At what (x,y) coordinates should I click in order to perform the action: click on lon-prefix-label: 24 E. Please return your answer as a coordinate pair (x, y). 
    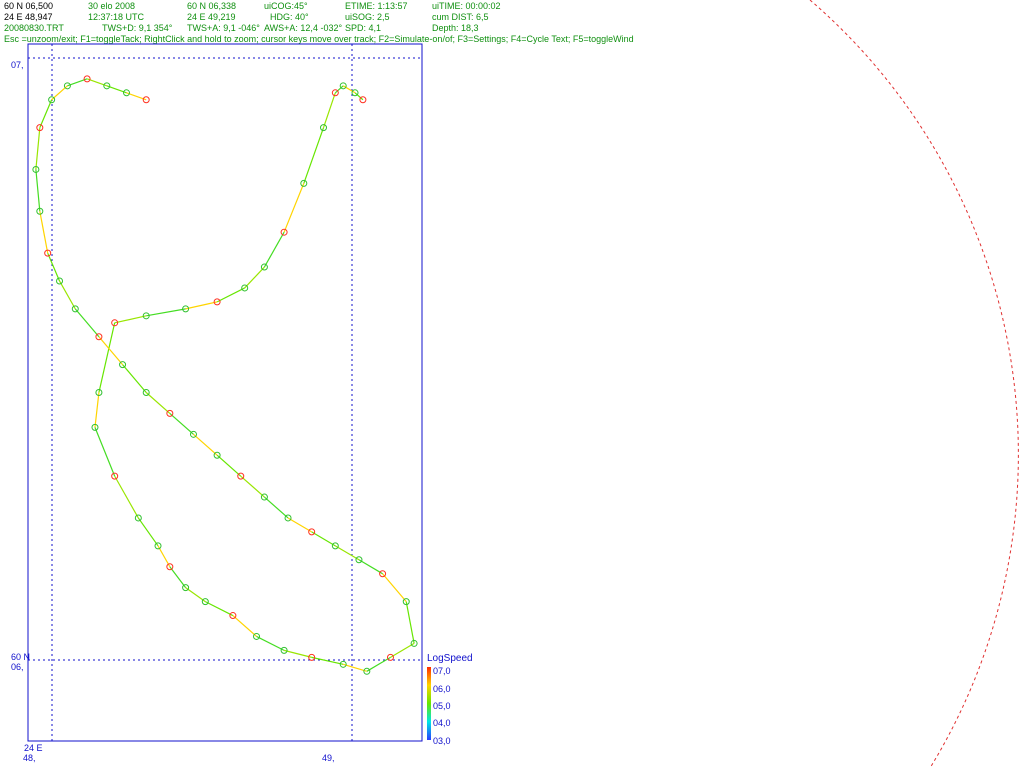
    Looking at the image, I should click on (33, 748).